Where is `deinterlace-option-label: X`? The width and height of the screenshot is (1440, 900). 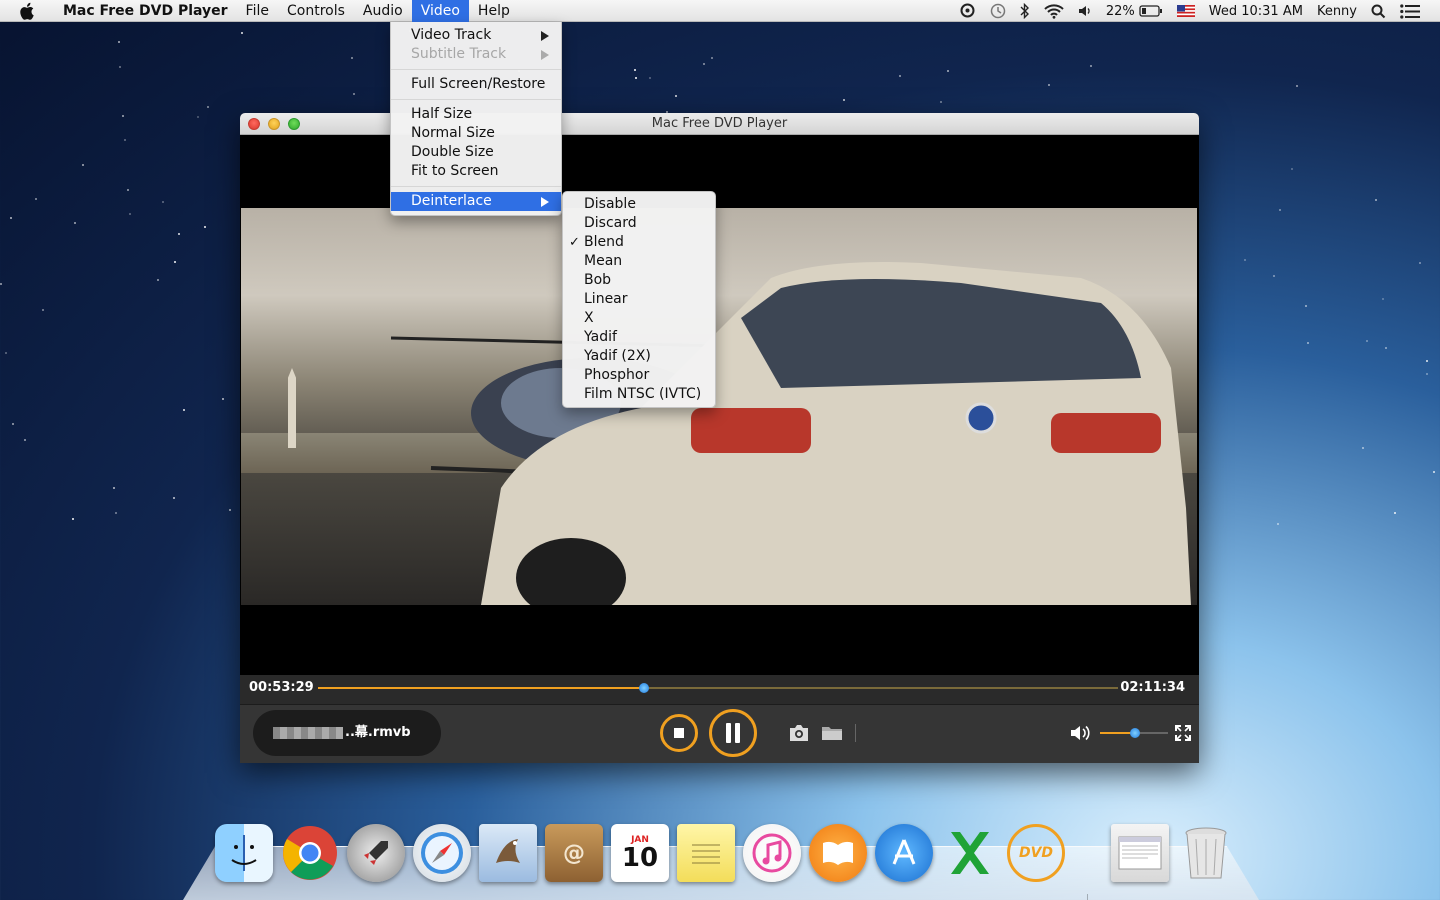
deinterlace-option-label: X is located at coordinates (589, 318).